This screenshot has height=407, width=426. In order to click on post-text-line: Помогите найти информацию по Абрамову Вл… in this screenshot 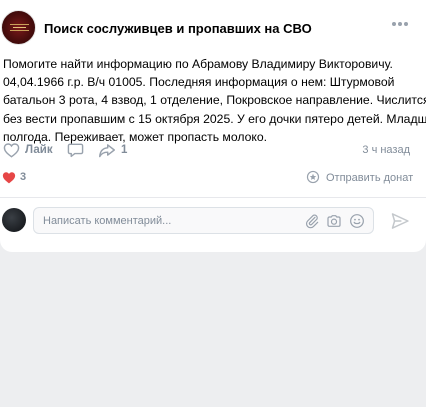, I will do `click(198, 64)`.